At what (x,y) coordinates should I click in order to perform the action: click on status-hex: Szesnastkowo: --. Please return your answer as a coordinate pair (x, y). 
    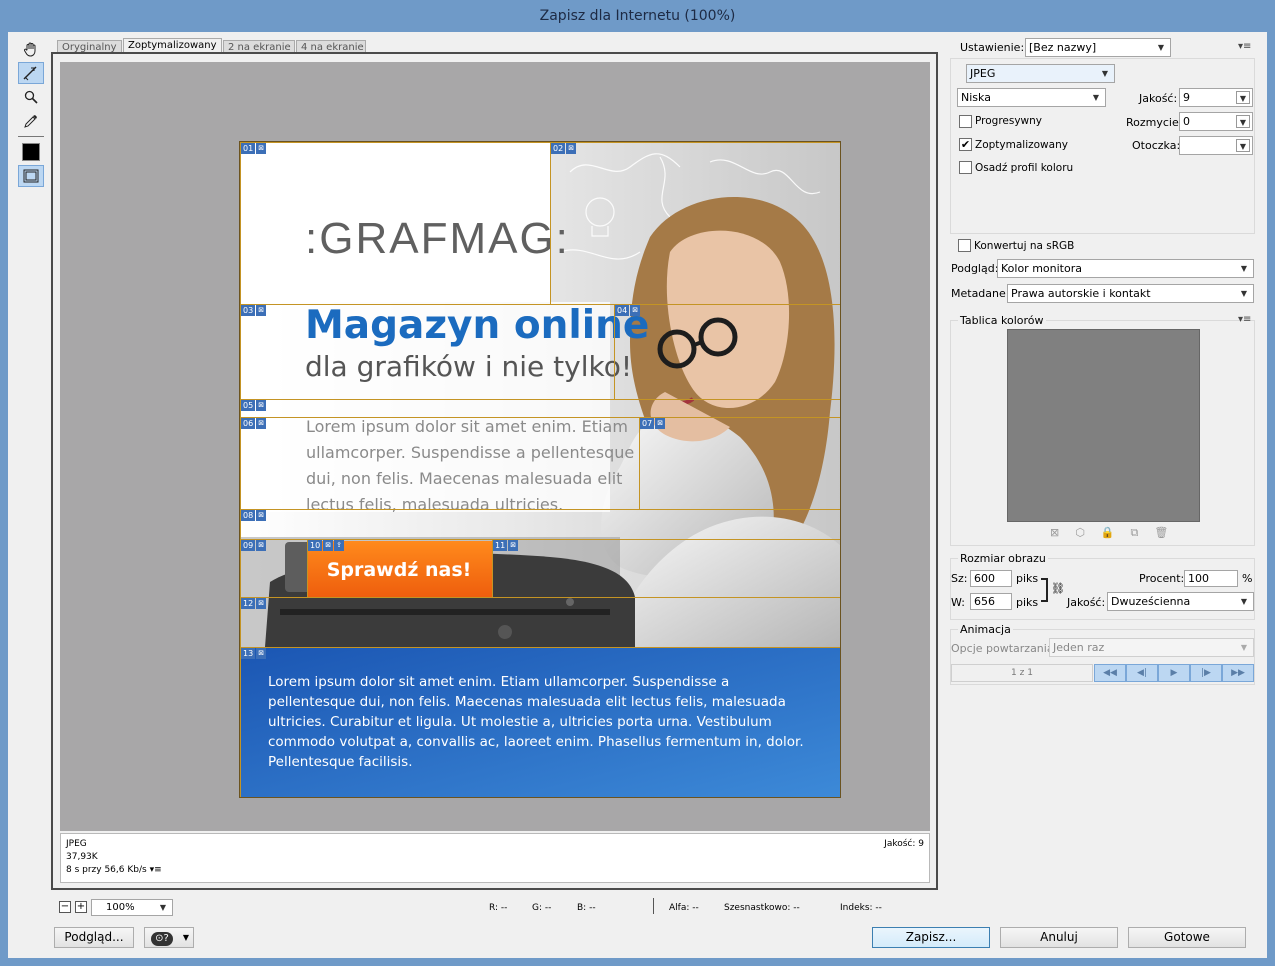
    Looking at the image, I should click on (762, 908).